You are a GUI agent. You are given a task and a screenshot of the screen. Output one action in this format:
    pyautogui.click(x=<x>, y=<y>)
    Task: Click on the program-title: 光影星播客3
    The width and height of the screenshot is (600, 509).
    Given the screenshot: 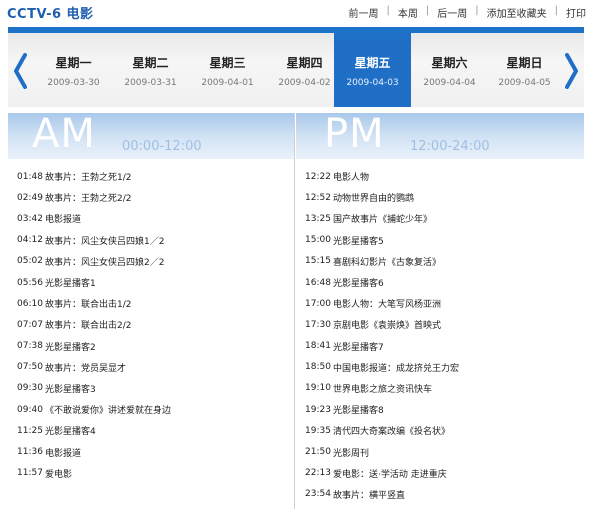 What is the action you would take?
    pyautogui.click(x=70, y=389)
    